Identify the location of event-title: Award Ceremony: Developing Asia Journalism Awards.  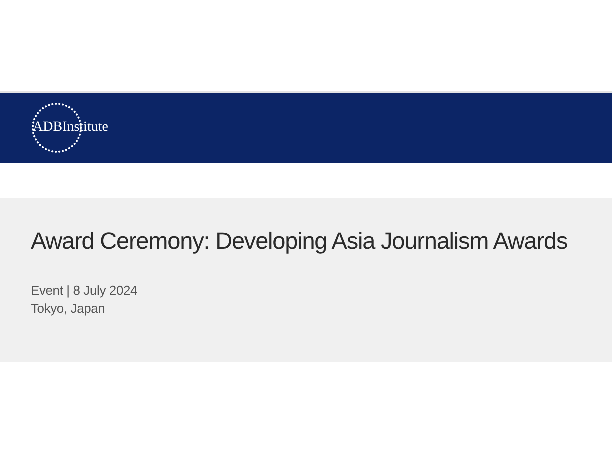
(300, 241).